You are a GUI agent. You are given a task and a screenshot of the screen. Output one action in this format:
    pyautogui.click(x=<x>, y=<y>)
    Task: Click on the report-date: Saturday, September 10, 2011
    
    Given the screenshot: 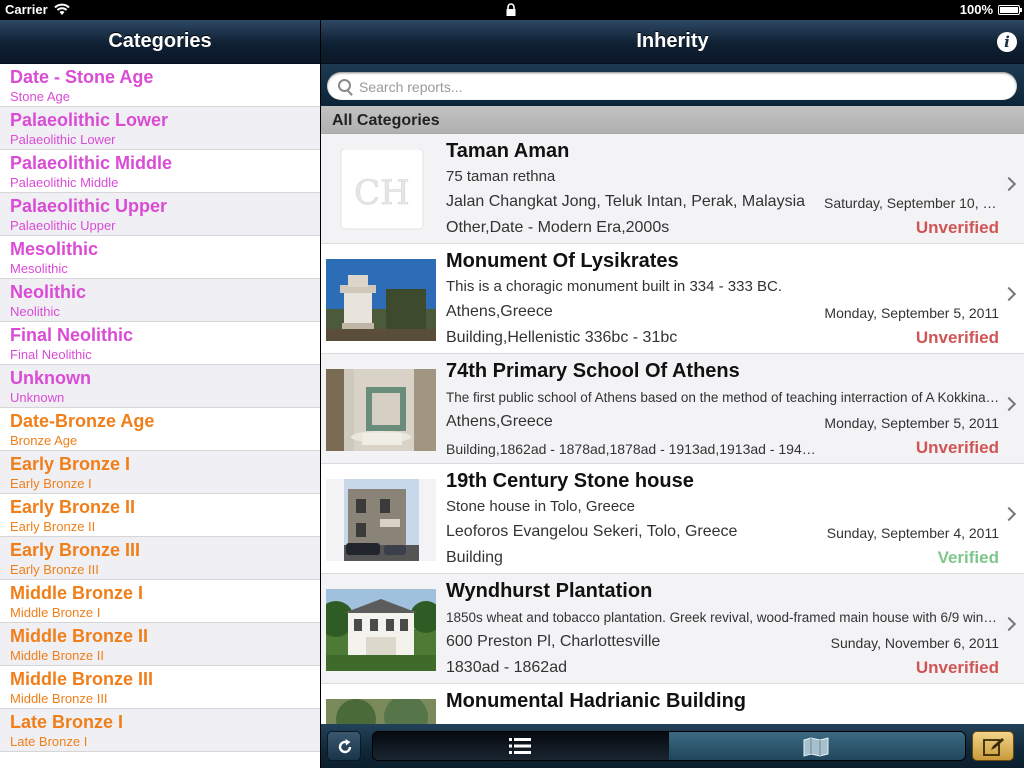 What is the action you would take?
    pyautogui.click(x=911, y=203)
    